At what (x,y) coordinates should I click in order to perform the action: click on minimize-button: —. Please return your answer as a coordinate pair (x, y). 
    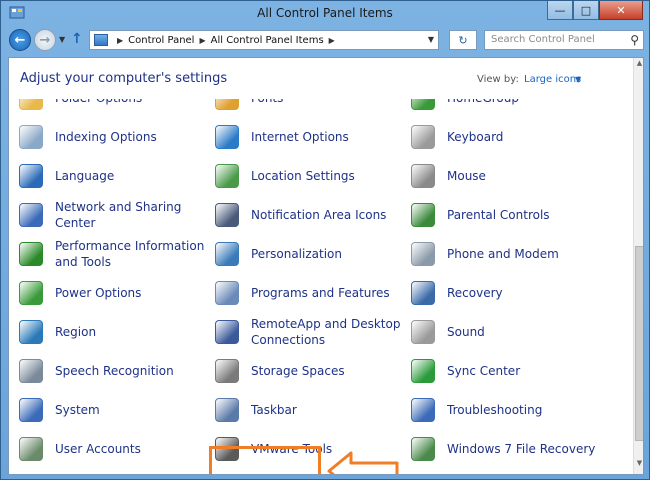
    Looking at the image, I should click on (560, 10).